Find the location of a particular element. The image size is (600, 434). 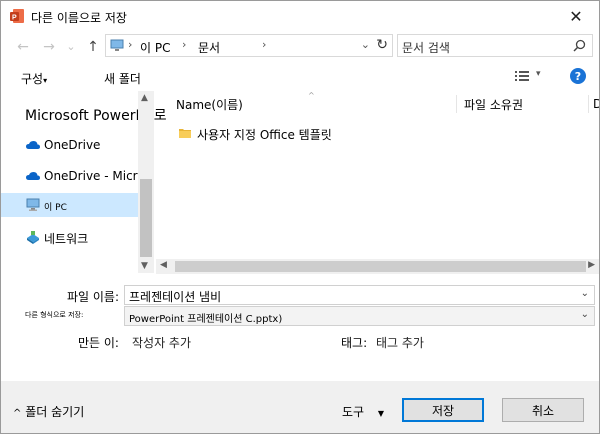

tags-add-link: 태그 추가 is located at coordinates (400, 342).